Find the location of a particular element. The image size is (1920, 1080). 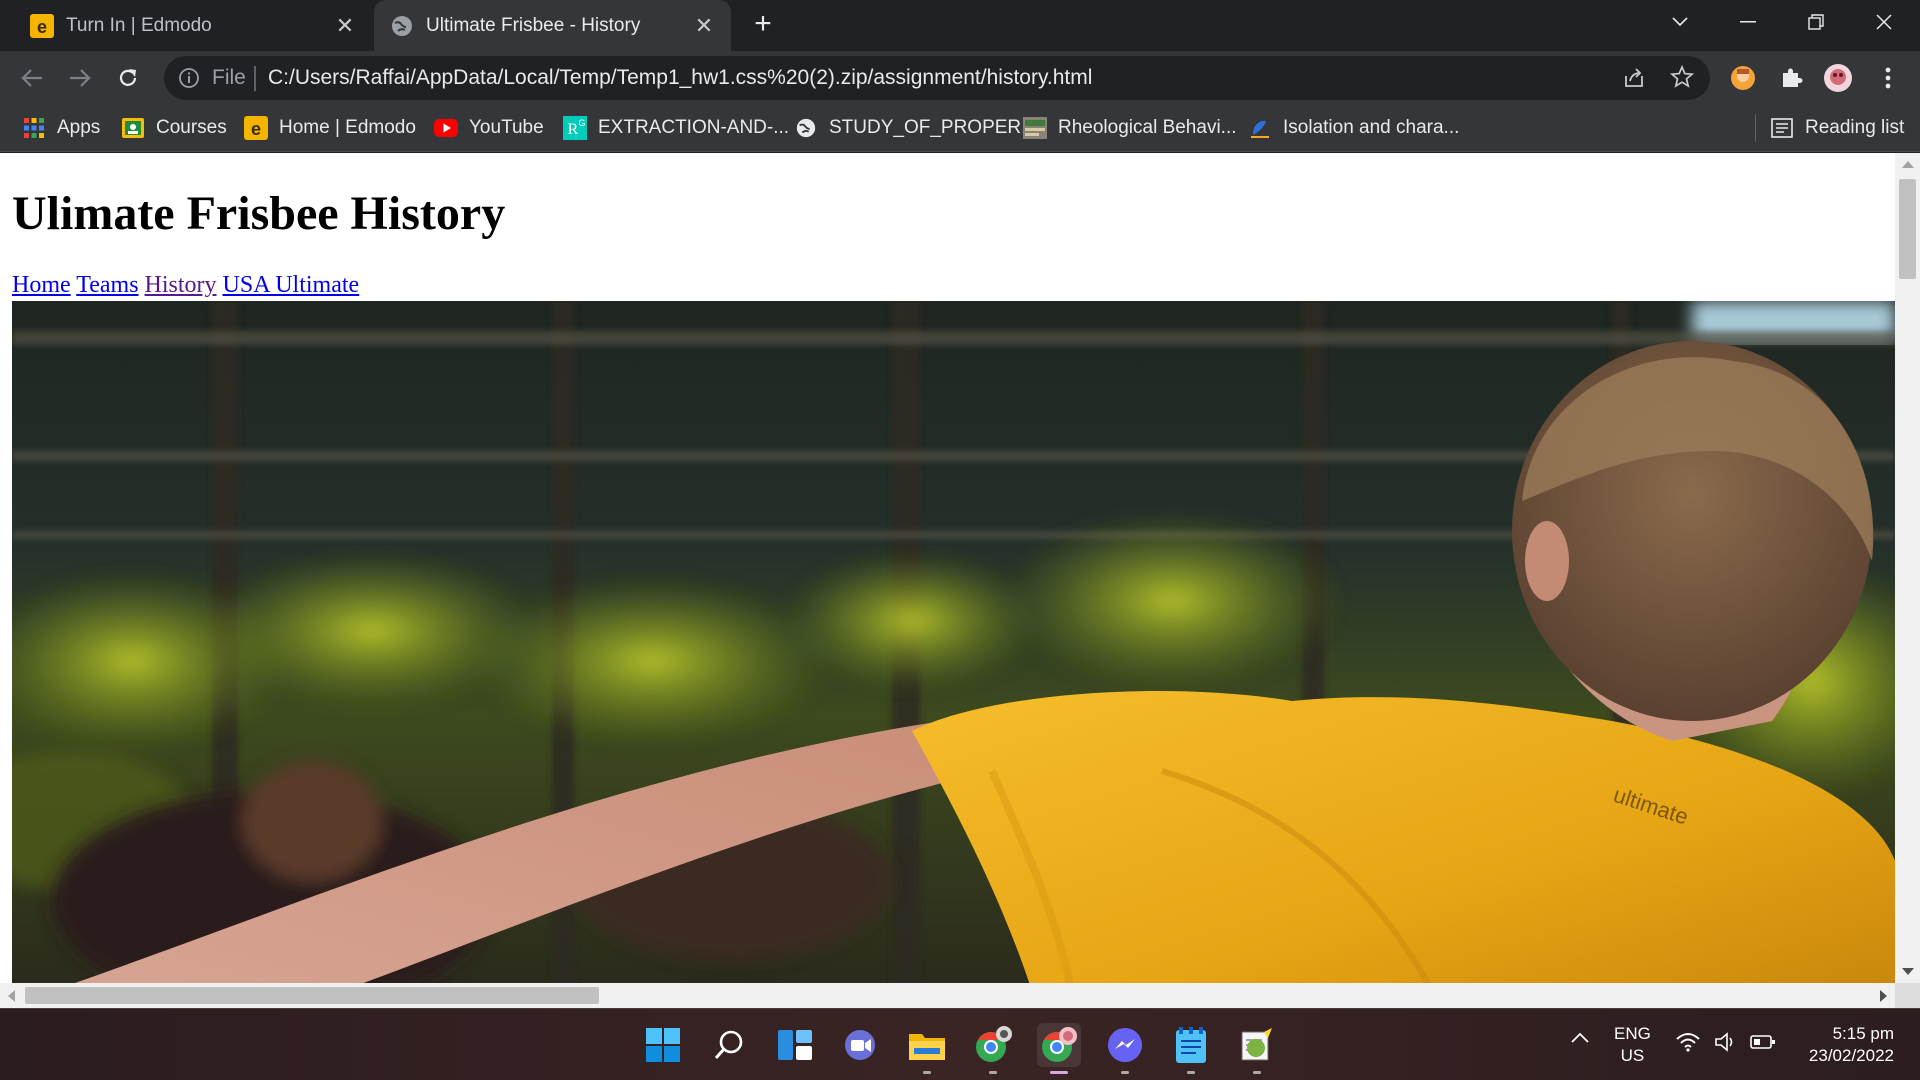

document-thumb-icon is located at coordinates (1035, 128).